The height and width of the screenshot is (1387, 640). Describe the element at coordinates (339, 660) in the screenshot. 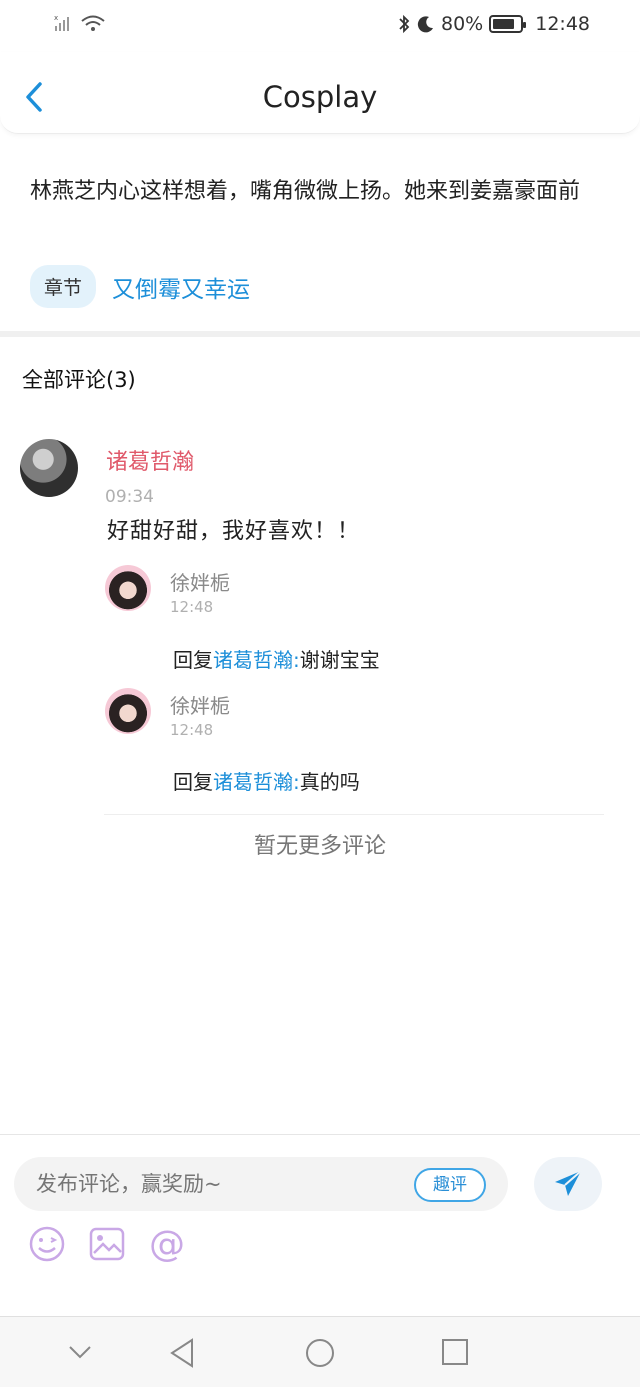

I see `reply-body: 谢谢宝宝` at that location.